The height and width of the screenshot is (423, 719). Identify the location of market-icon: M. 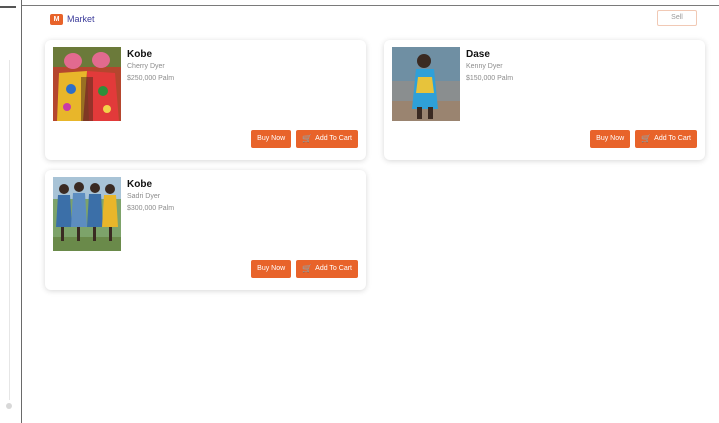
(56, 19).